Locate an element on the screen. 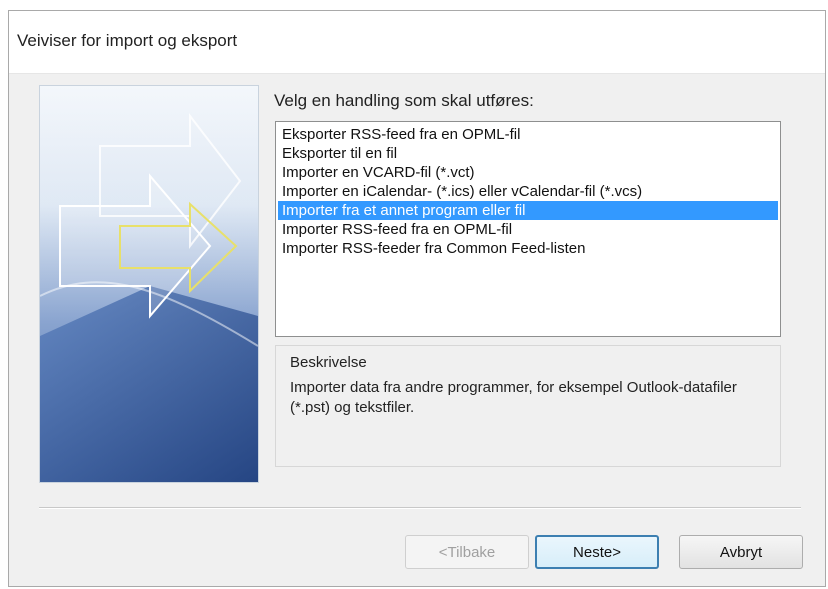 Image resolution: width=828 pixels, height=589 pixels. cancel-button: Avbryt is located at coordinates (741, 552).